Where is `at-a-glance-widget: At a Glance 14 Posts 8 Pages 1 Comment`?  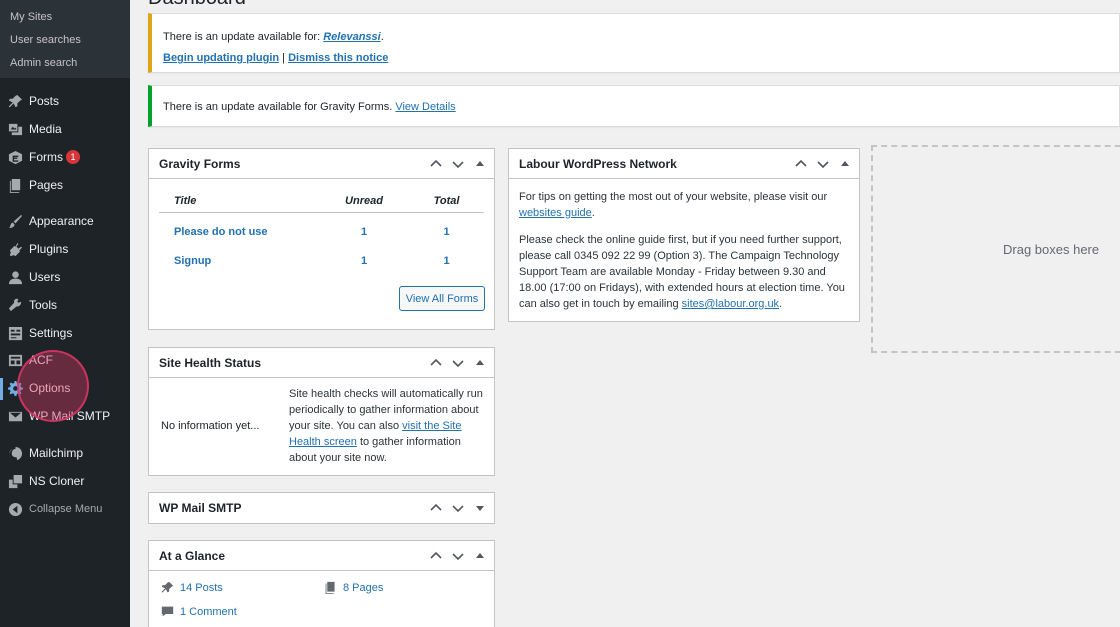 at-a-glance-widget: At a Glance 14 Posts 8 Pages 1 Comment is located at coordinates (321, 583).